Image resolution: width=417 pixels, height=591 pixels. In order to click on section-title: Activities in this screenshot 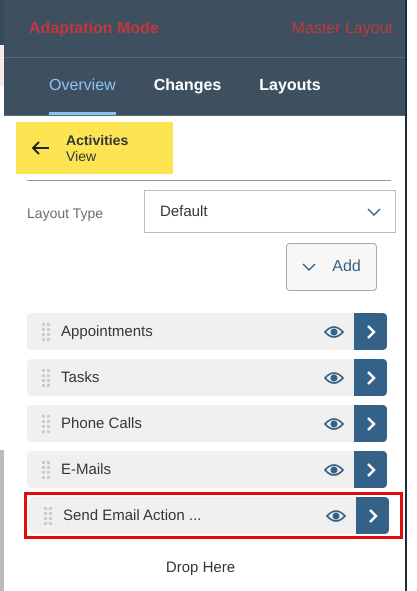, I will do `click(97, 140)`.